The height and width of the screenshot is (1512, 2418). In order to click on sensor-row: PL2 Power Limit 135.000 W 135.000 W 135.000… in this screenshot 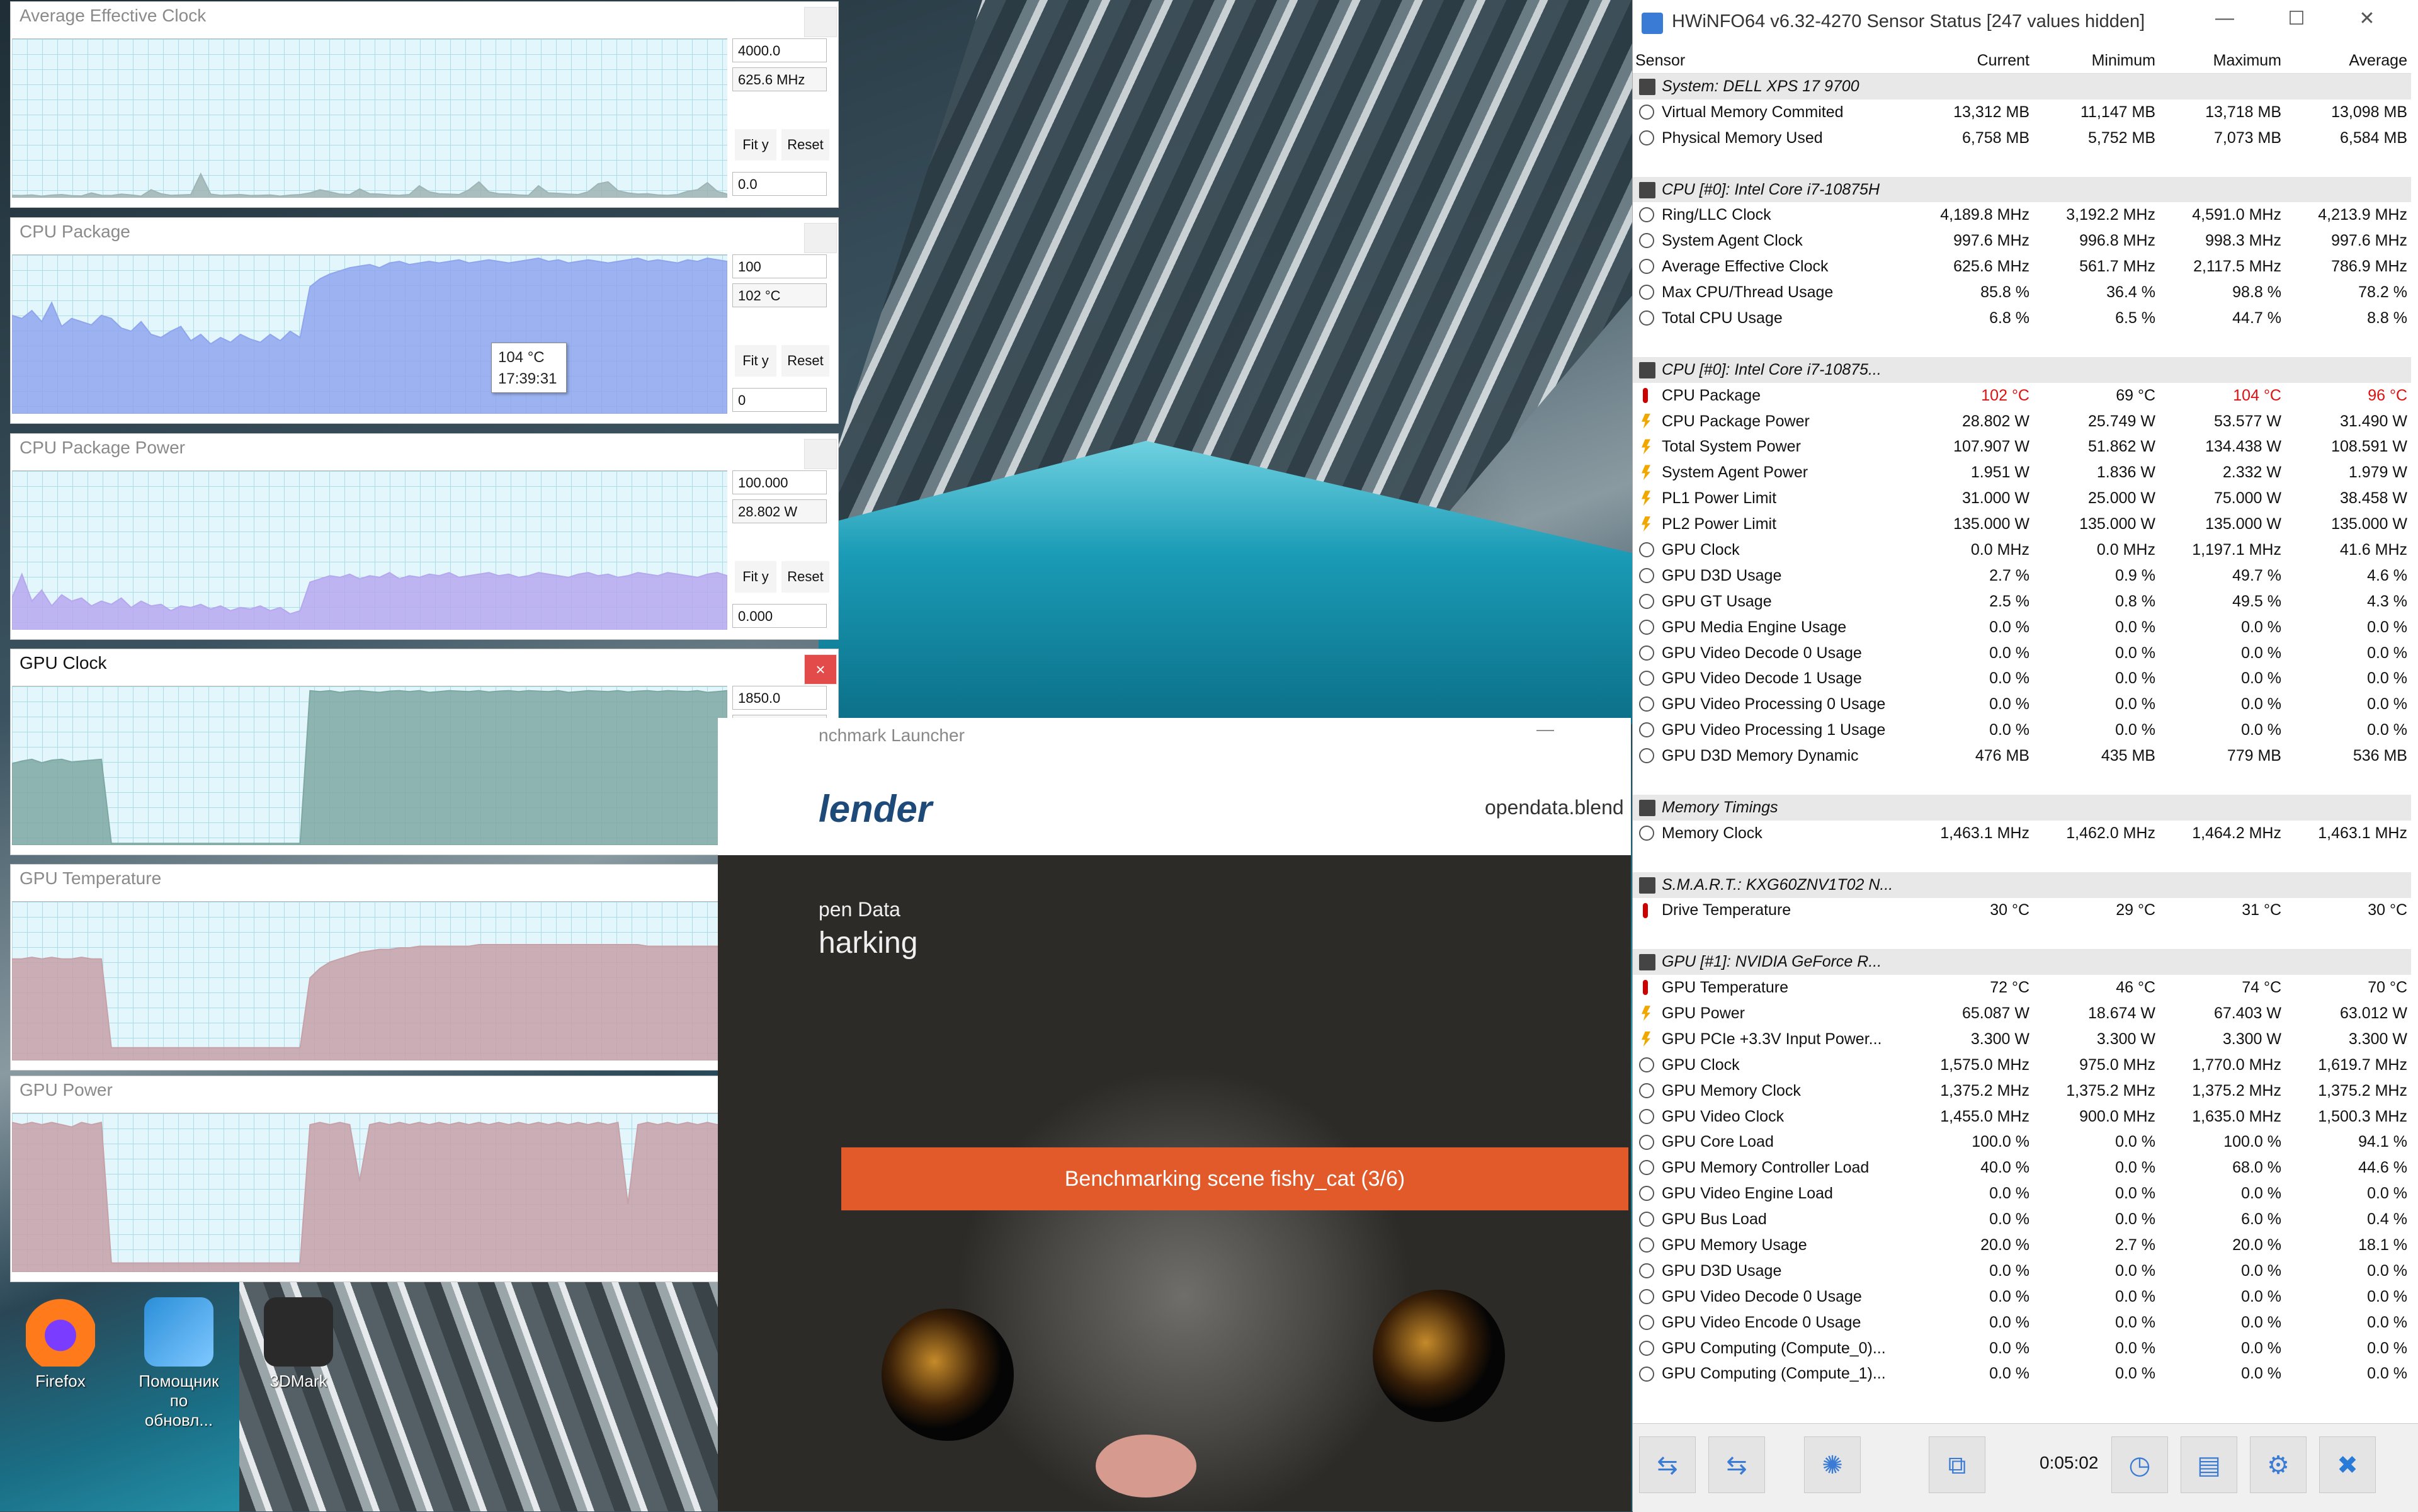, I will do `click(2022, 524)`.